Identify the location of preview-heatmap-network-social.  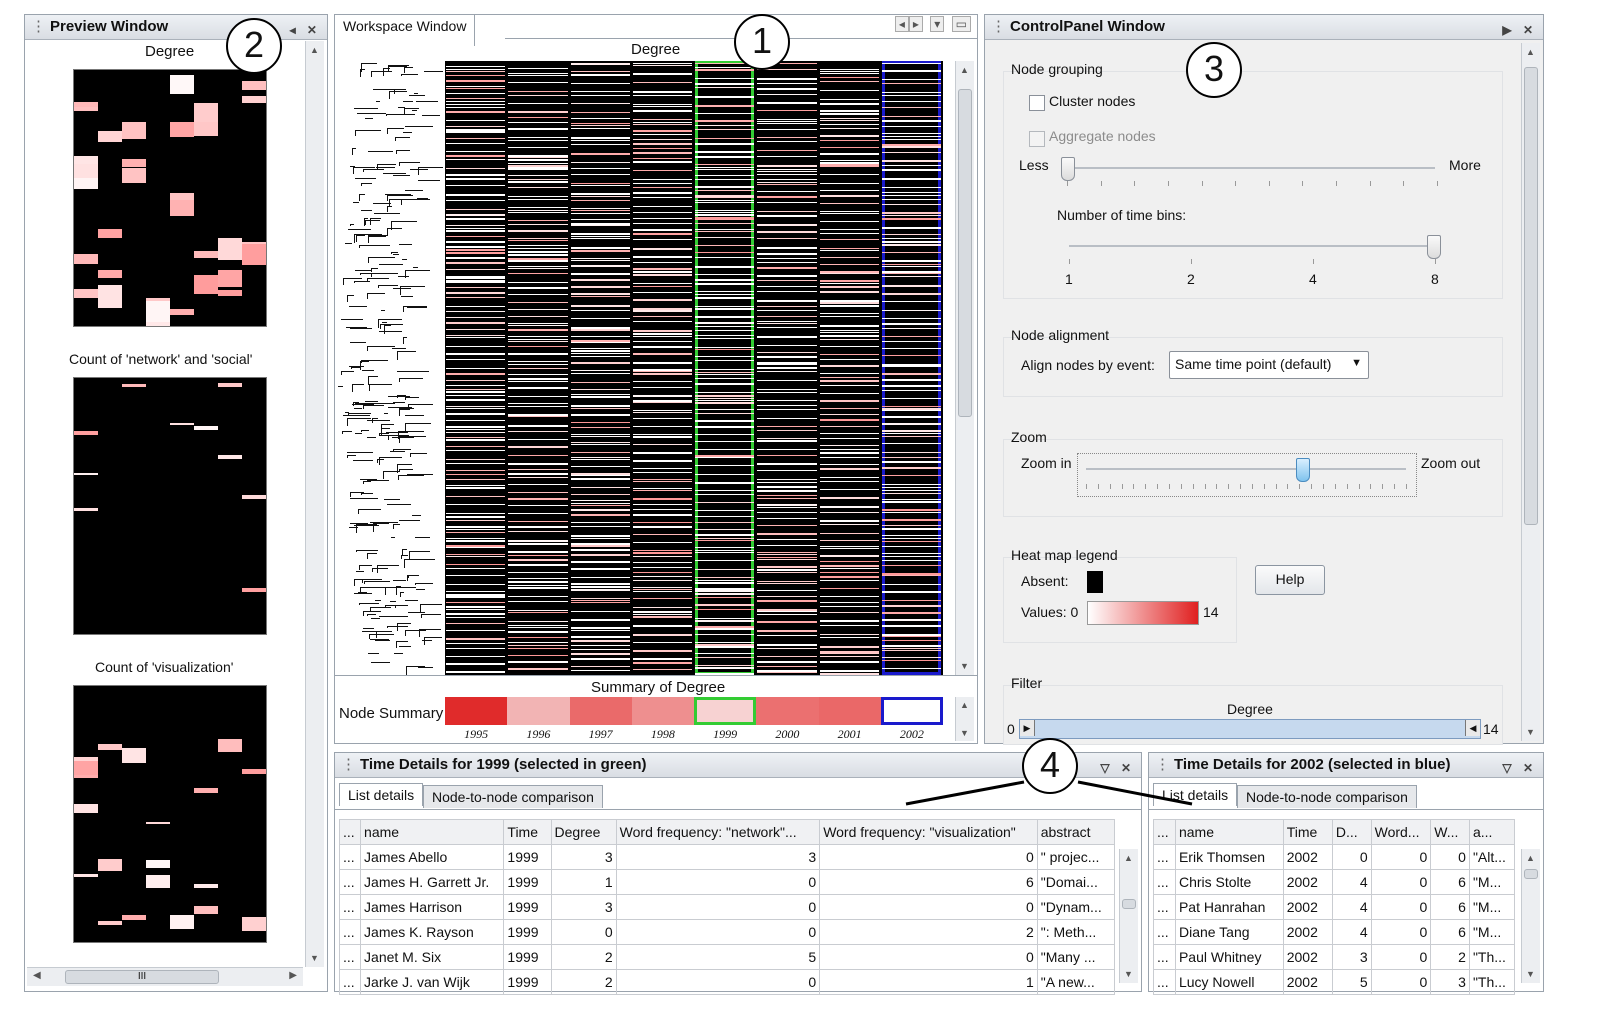
(170, 506).